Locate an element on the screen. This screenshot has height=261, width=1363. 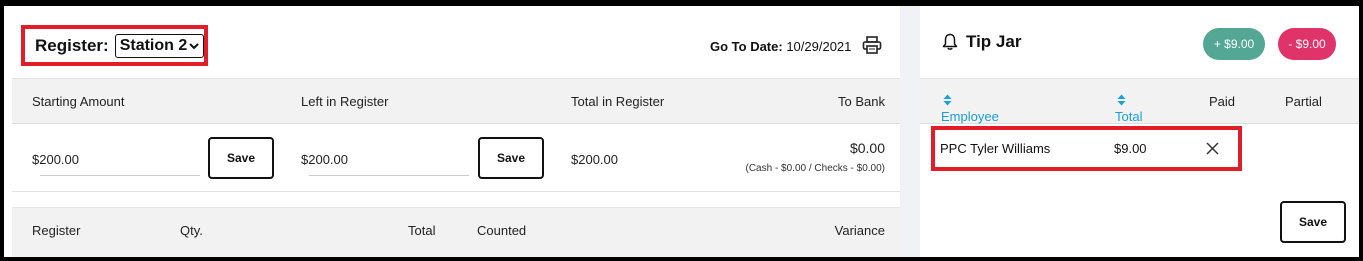
go-to-date-value: 10/29/2021 is located at coordinates (819, 46).